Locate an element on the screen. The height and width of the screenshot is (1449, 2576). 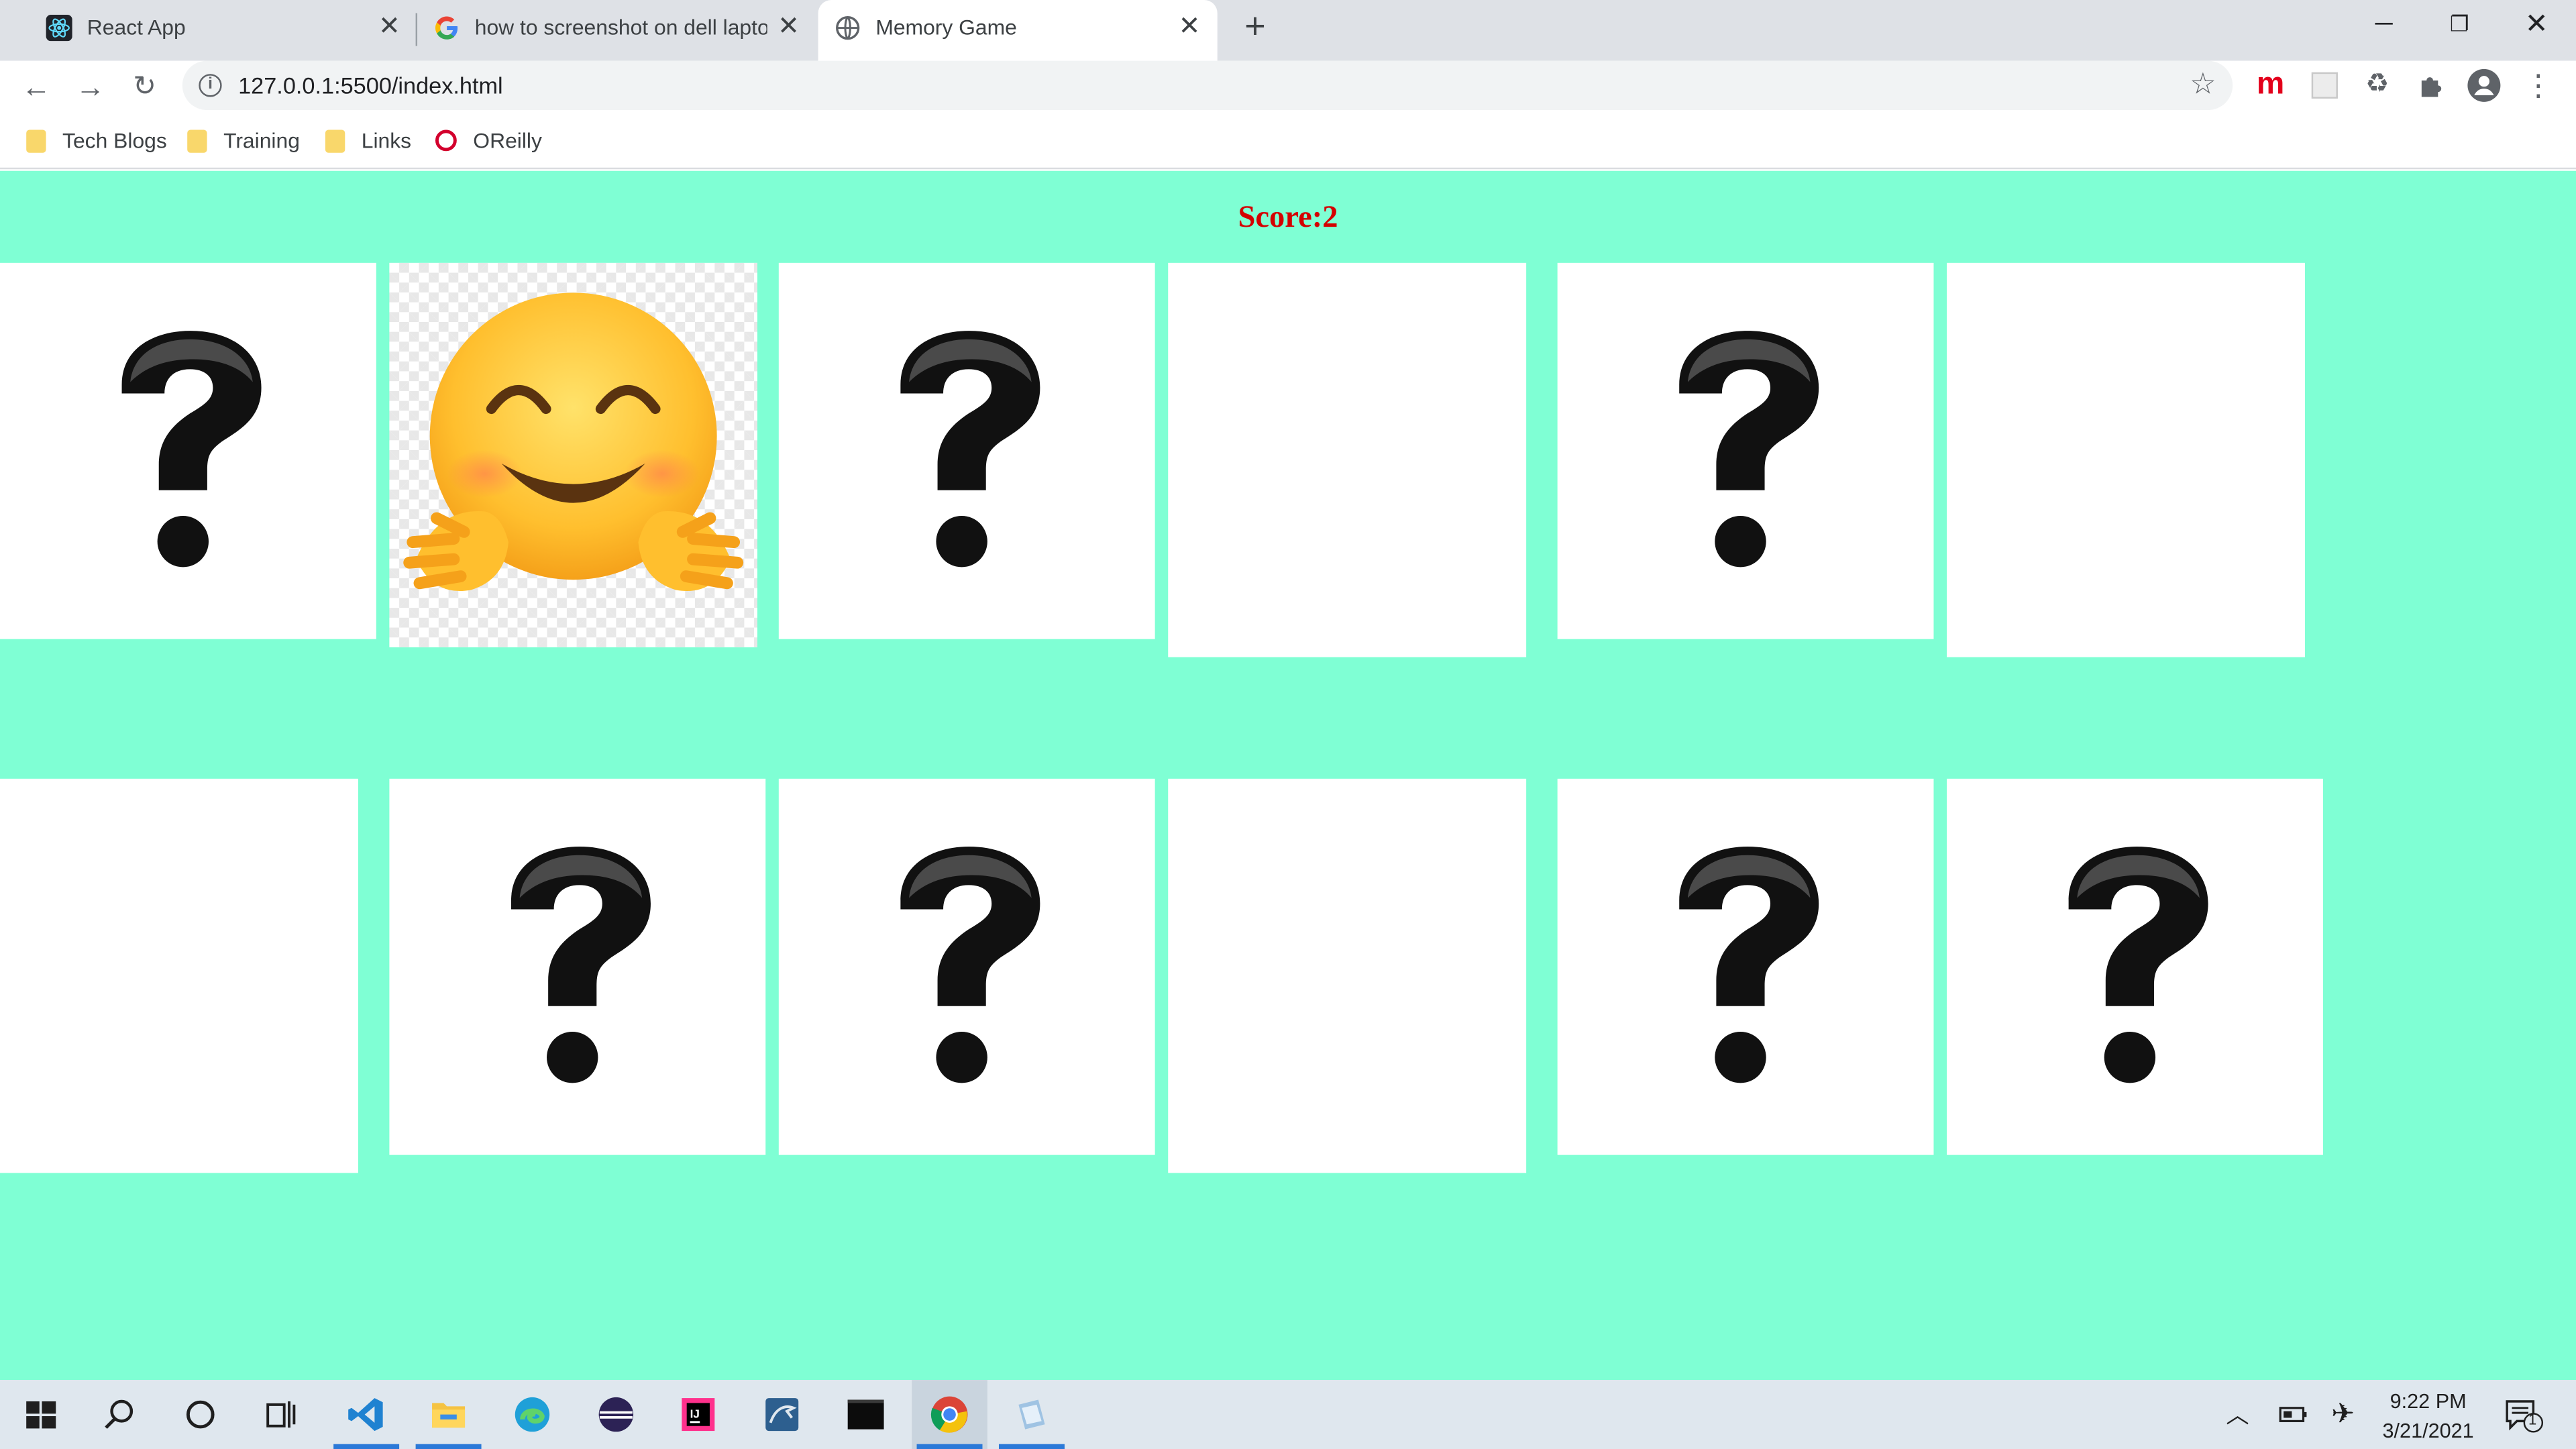
tab-memory-game: Memory Game ✕ is located at coordinates (1018, 30).